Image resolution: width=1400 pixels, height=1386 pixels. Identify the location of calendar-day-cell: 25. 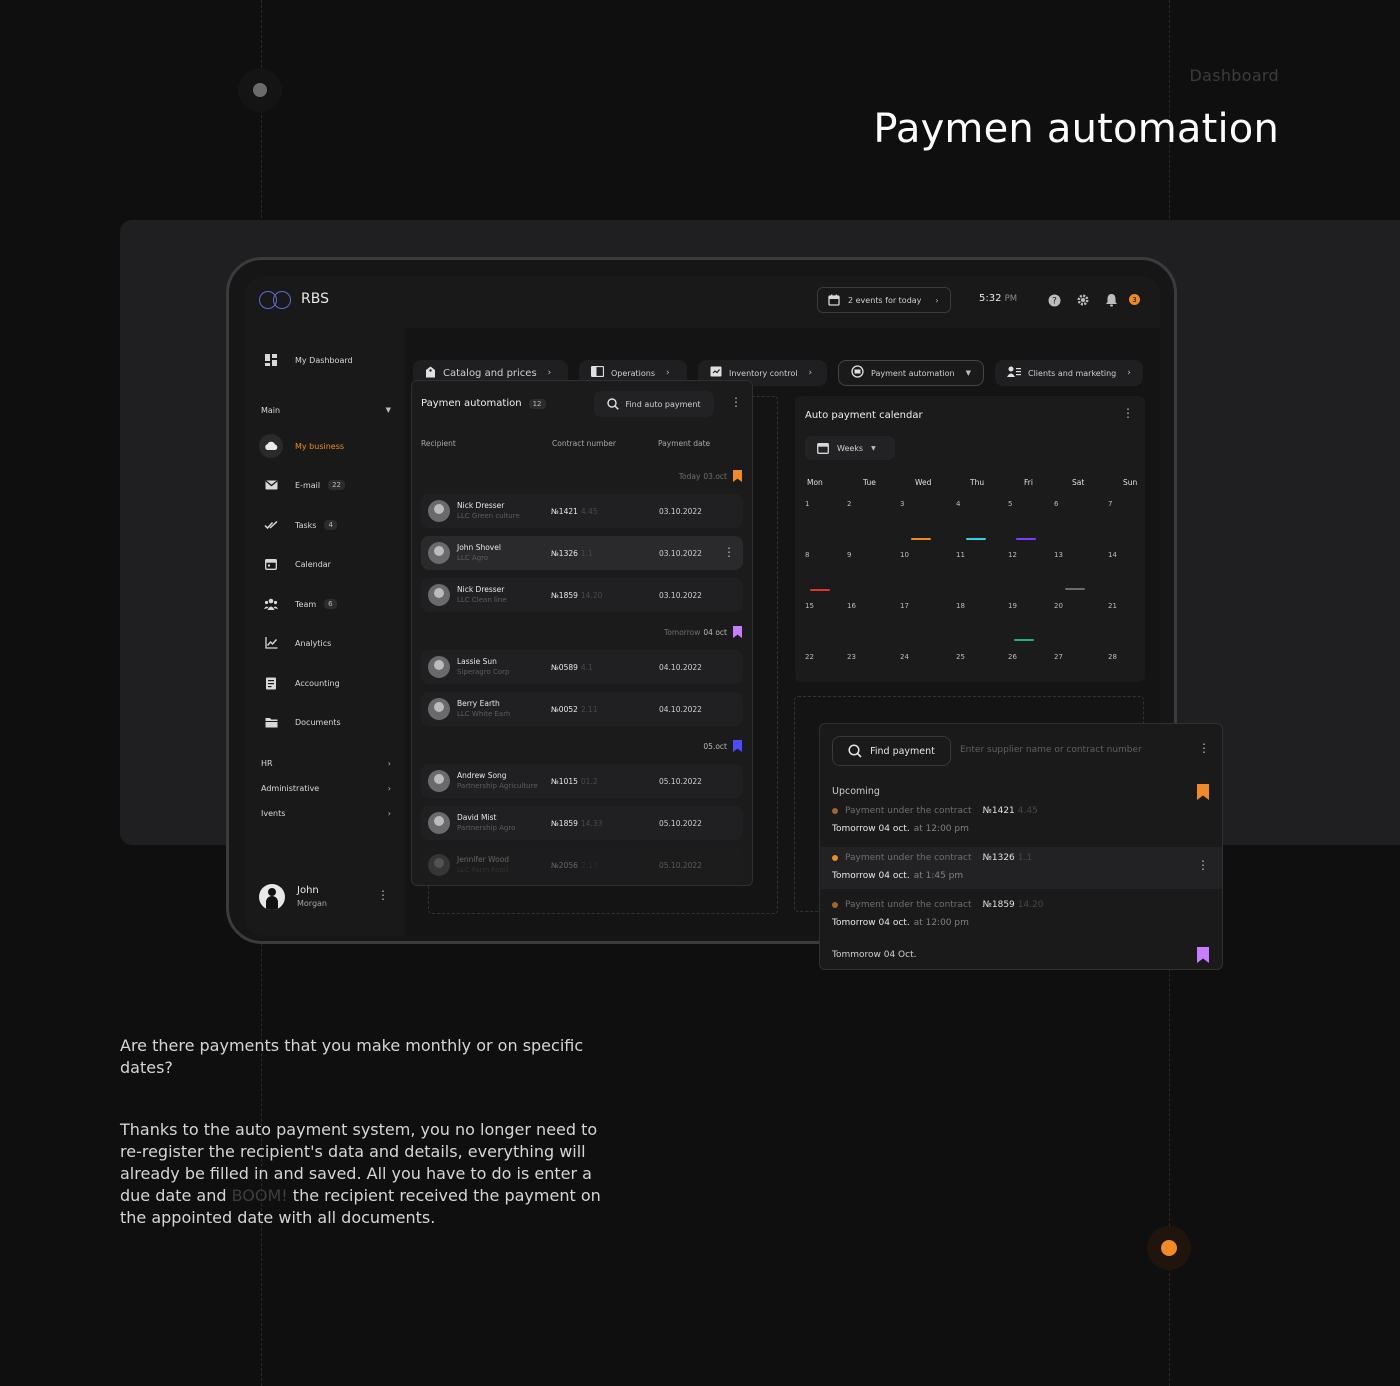
(960, 657).